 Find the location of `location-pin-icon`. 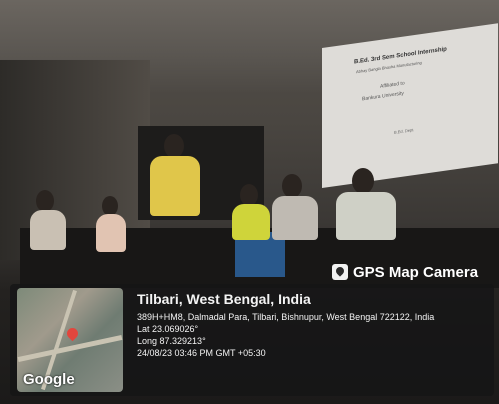

location-pin-icon is located at coordinates (72, 333).